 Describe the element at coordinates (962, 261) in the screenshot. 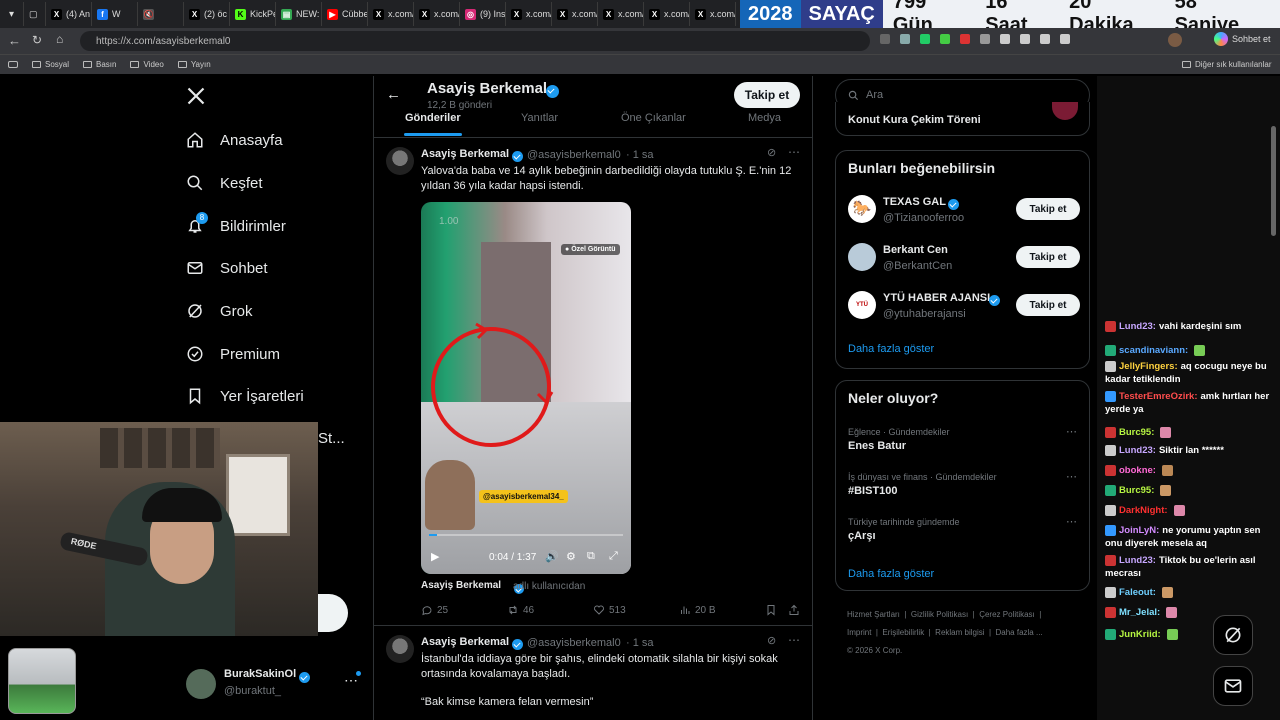

I see `suggestion-row: Berkant Cen @BerkantCen Takip et` at that location.